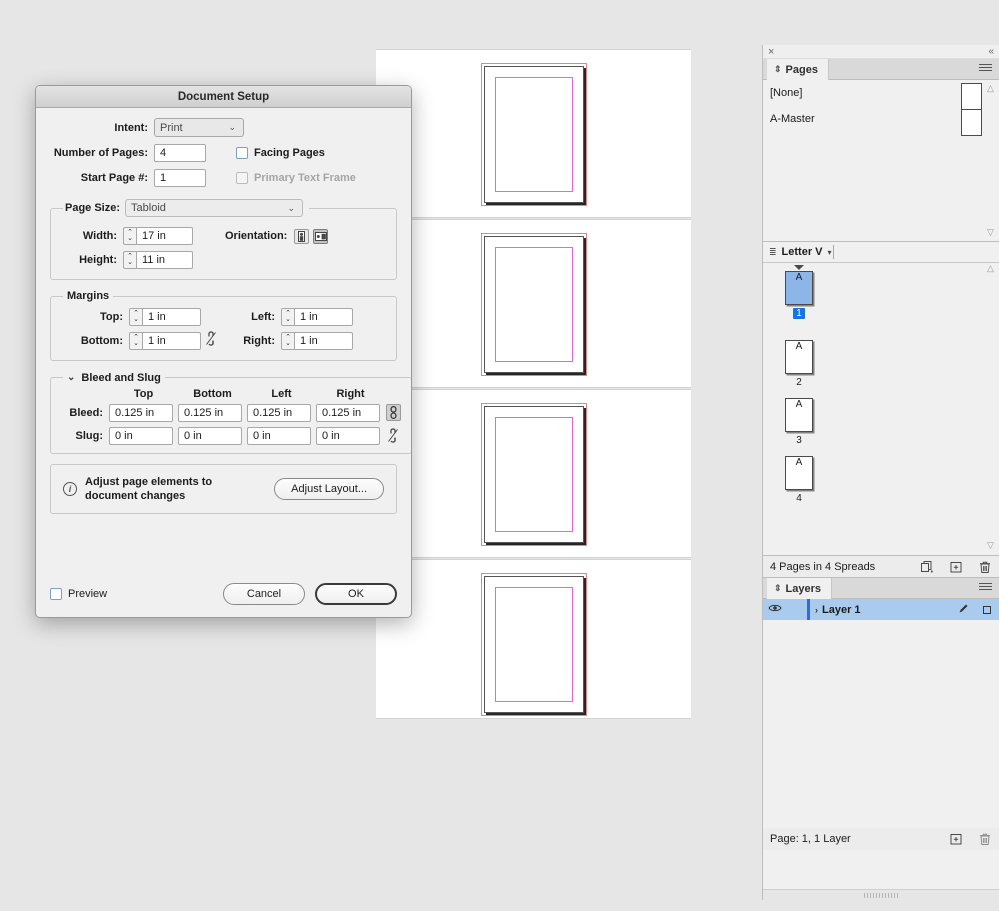  Describe the element at coordinates (799, 313) in the screenshot. I see `page-number-label: 1` at that location.